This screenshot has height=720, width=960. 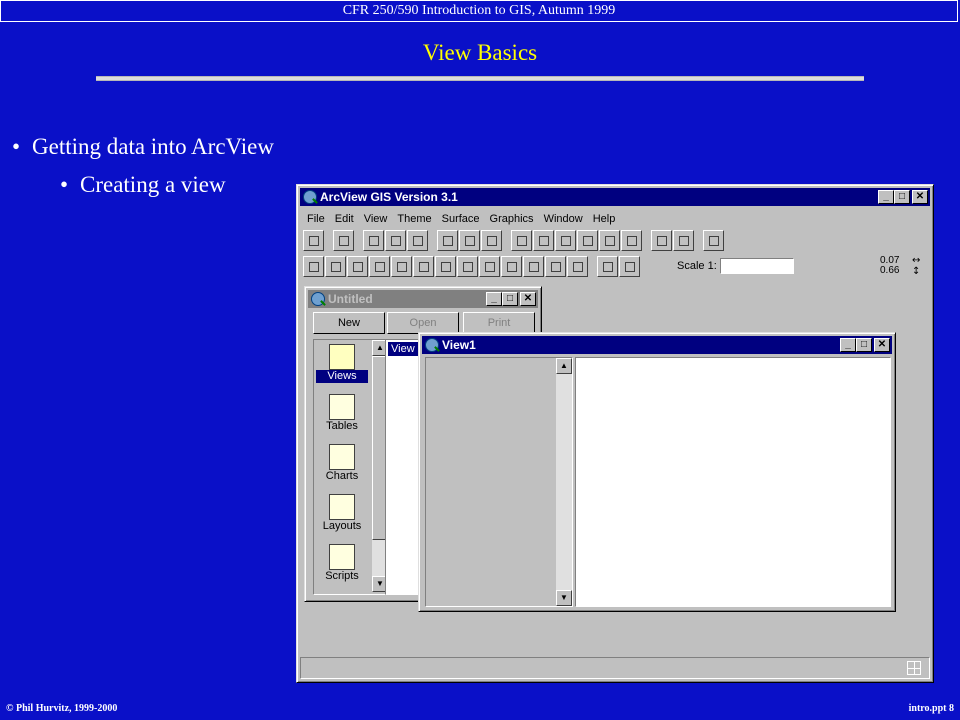 I want to click on select-features-icon, so click(x=661, y=240).